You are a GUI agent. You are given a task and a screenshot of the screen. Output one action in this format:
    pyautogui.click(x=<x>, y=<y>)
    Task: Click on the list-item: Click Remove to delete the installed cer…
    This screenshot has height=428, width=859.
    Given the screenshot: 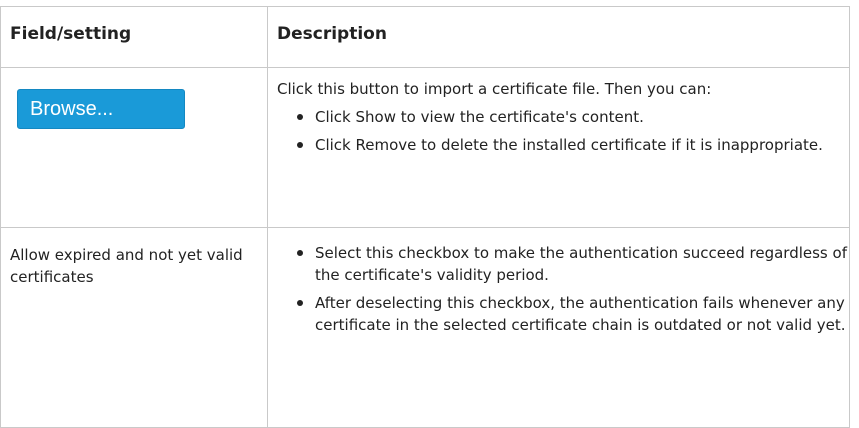 What is the action you would take?
    pyautogui.click(x=573, y=145)
    